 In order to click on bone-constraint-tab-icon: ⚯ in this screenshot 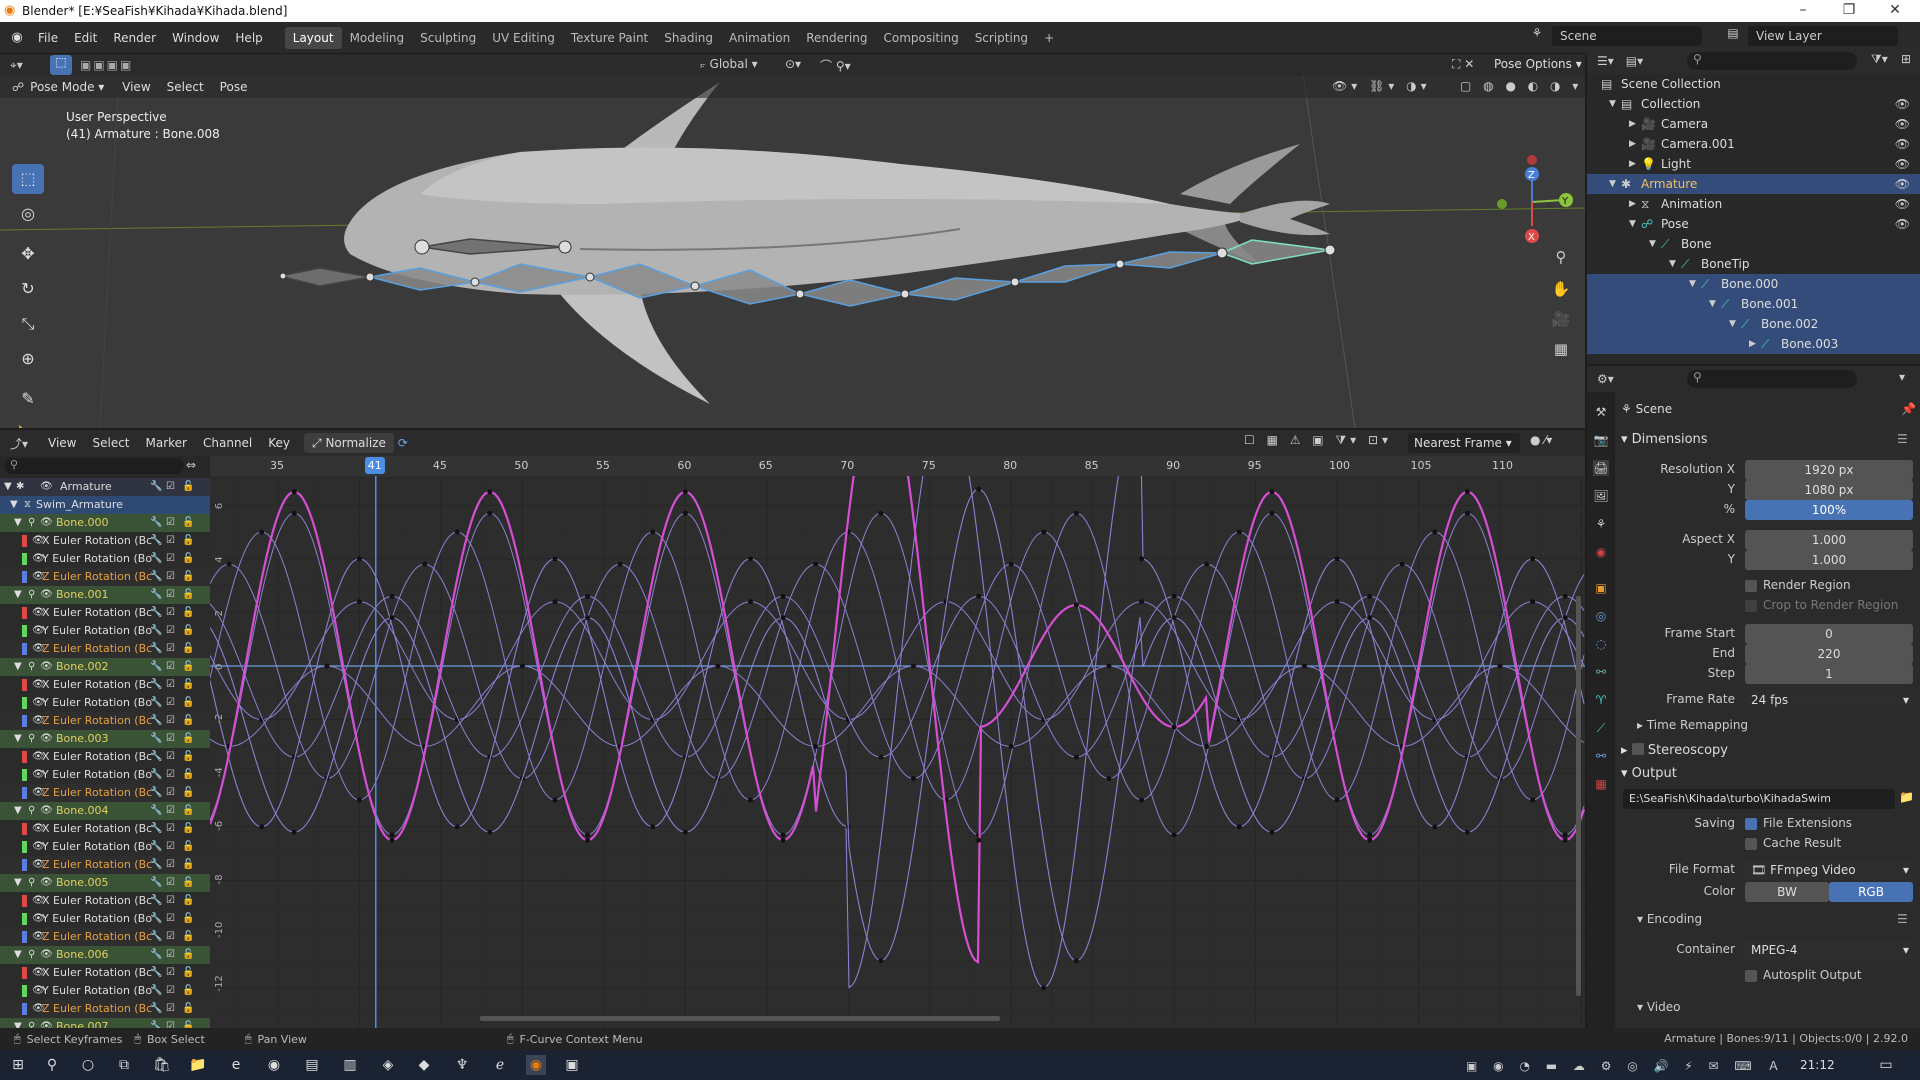, I will do `click(1601, 756)`.